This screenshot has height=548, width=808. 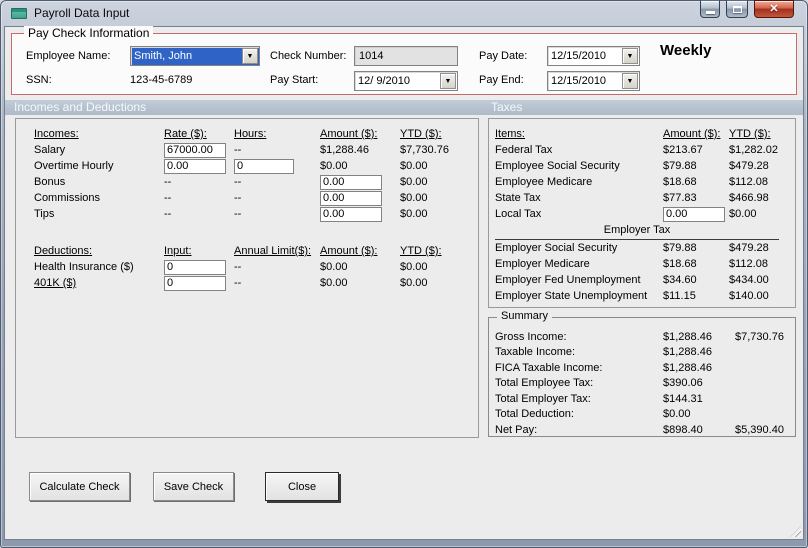 I want to click on summary-legend: Summary, so click(x=525, y=316).